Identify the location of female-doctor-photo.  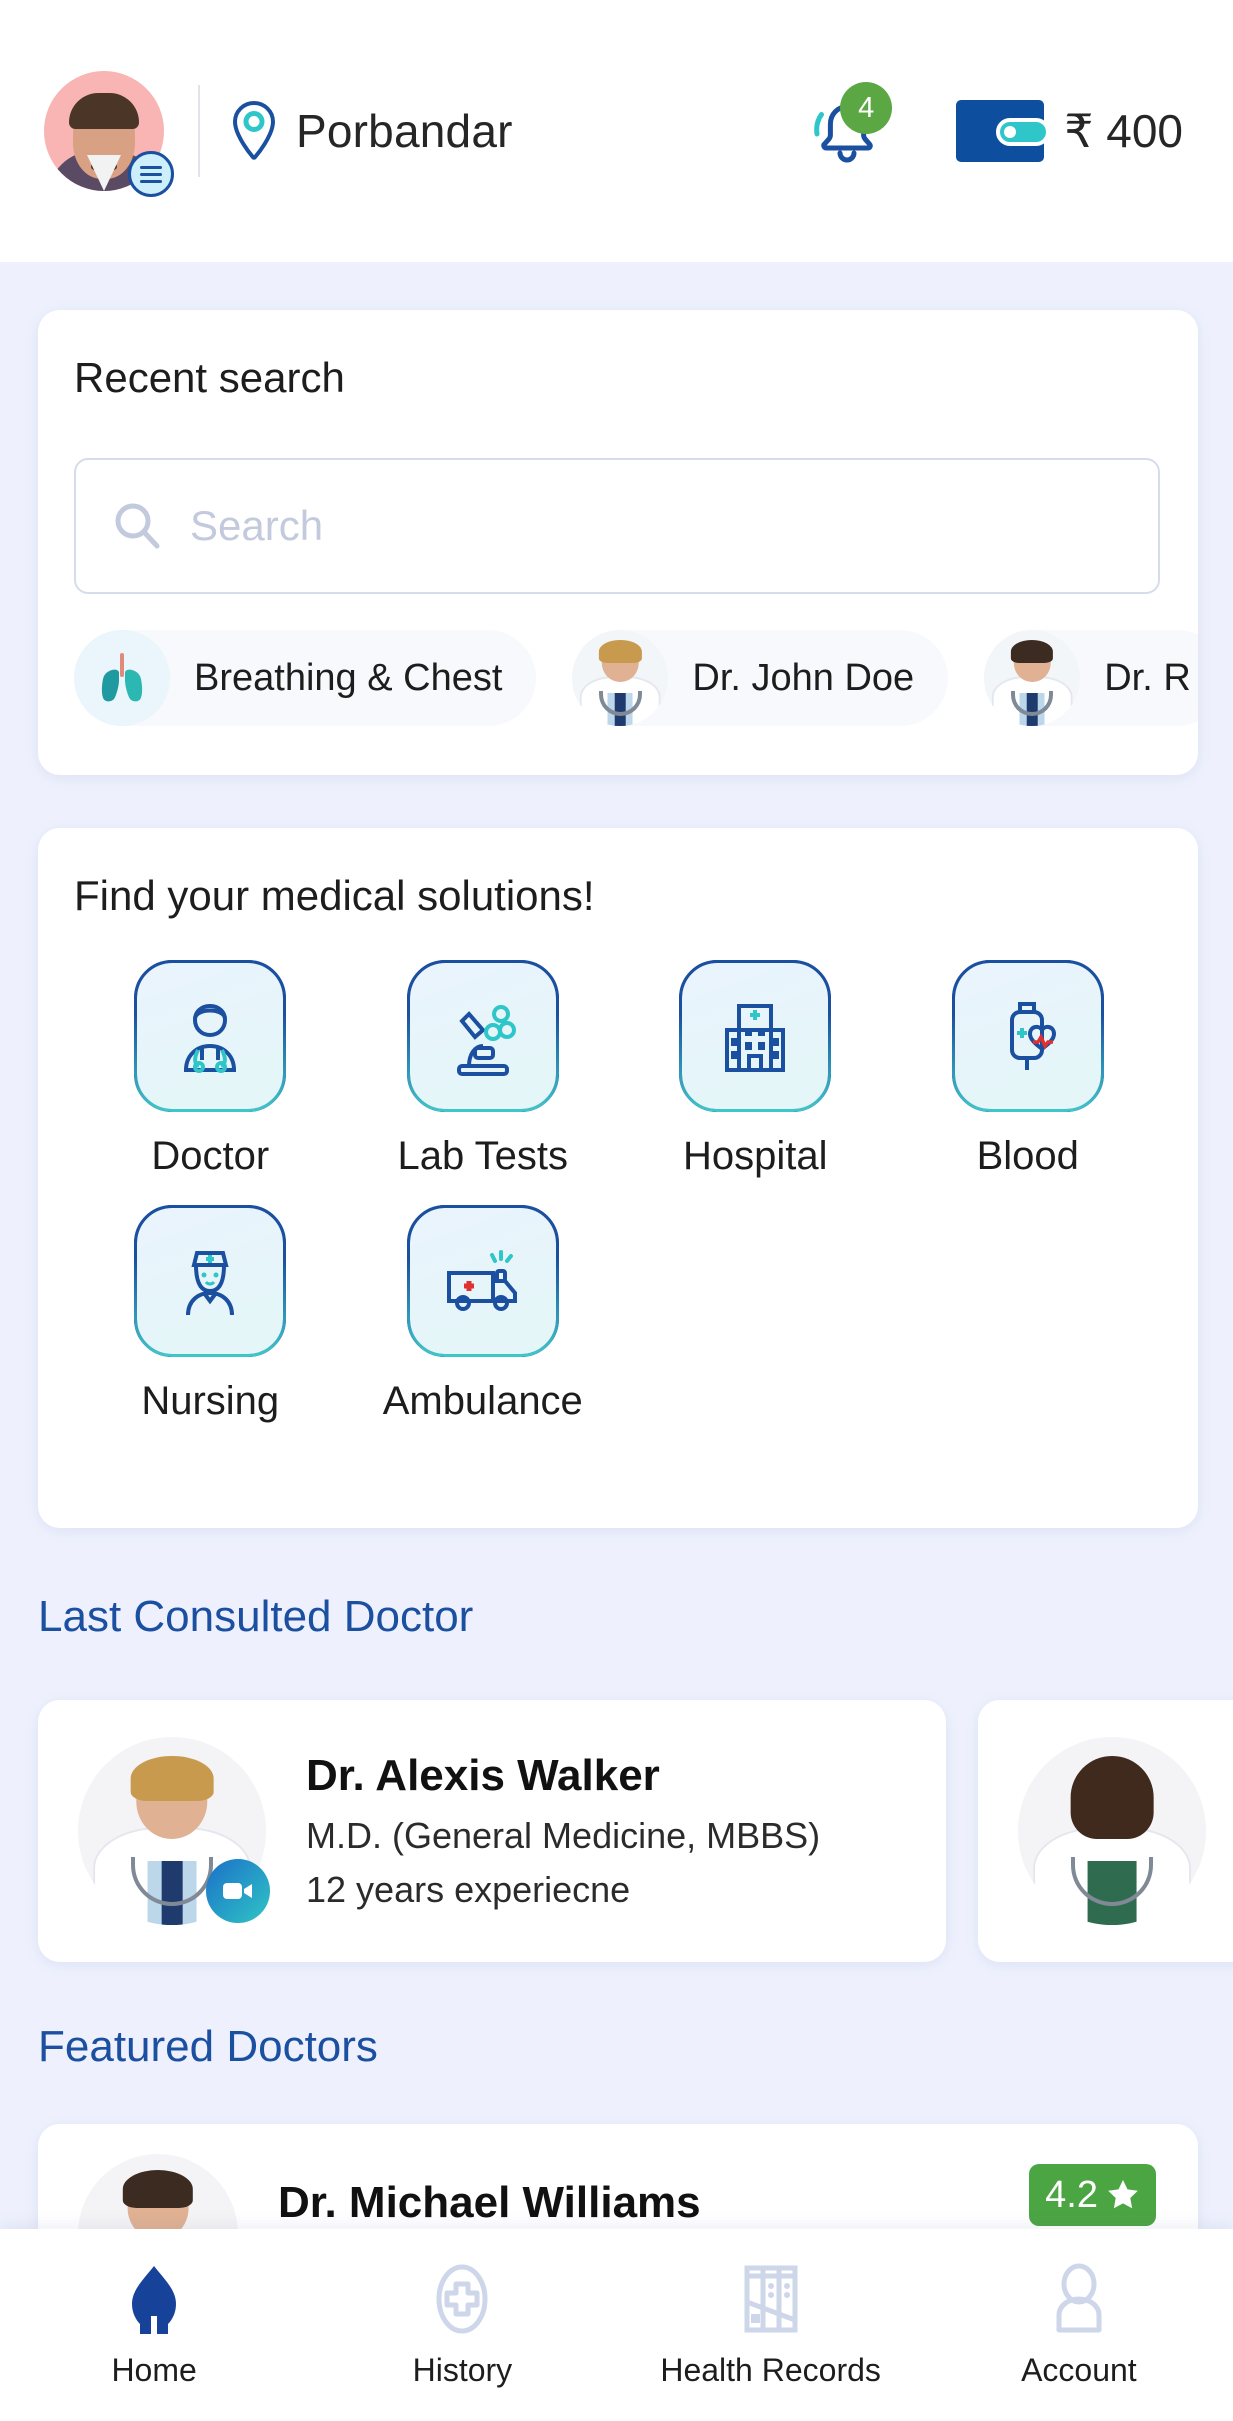
(1112, 1831).